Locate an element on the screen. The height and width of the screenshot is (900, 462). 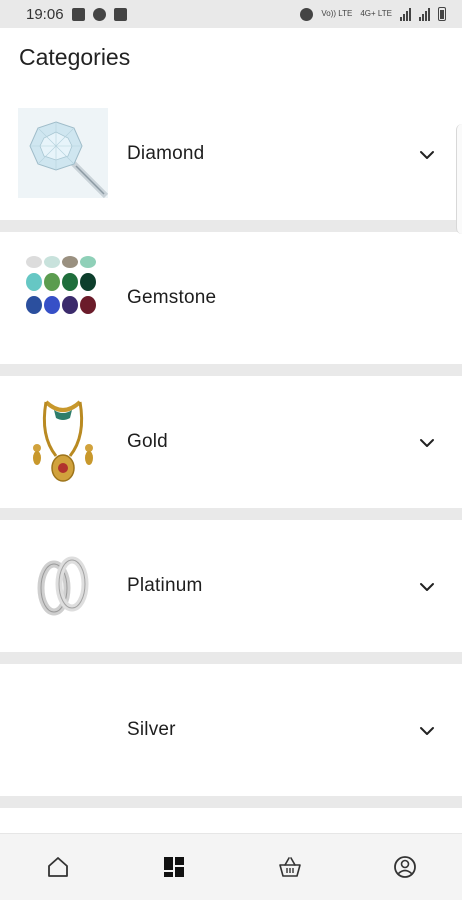
status-left: 19:06 is located at coordinates (76, 14).